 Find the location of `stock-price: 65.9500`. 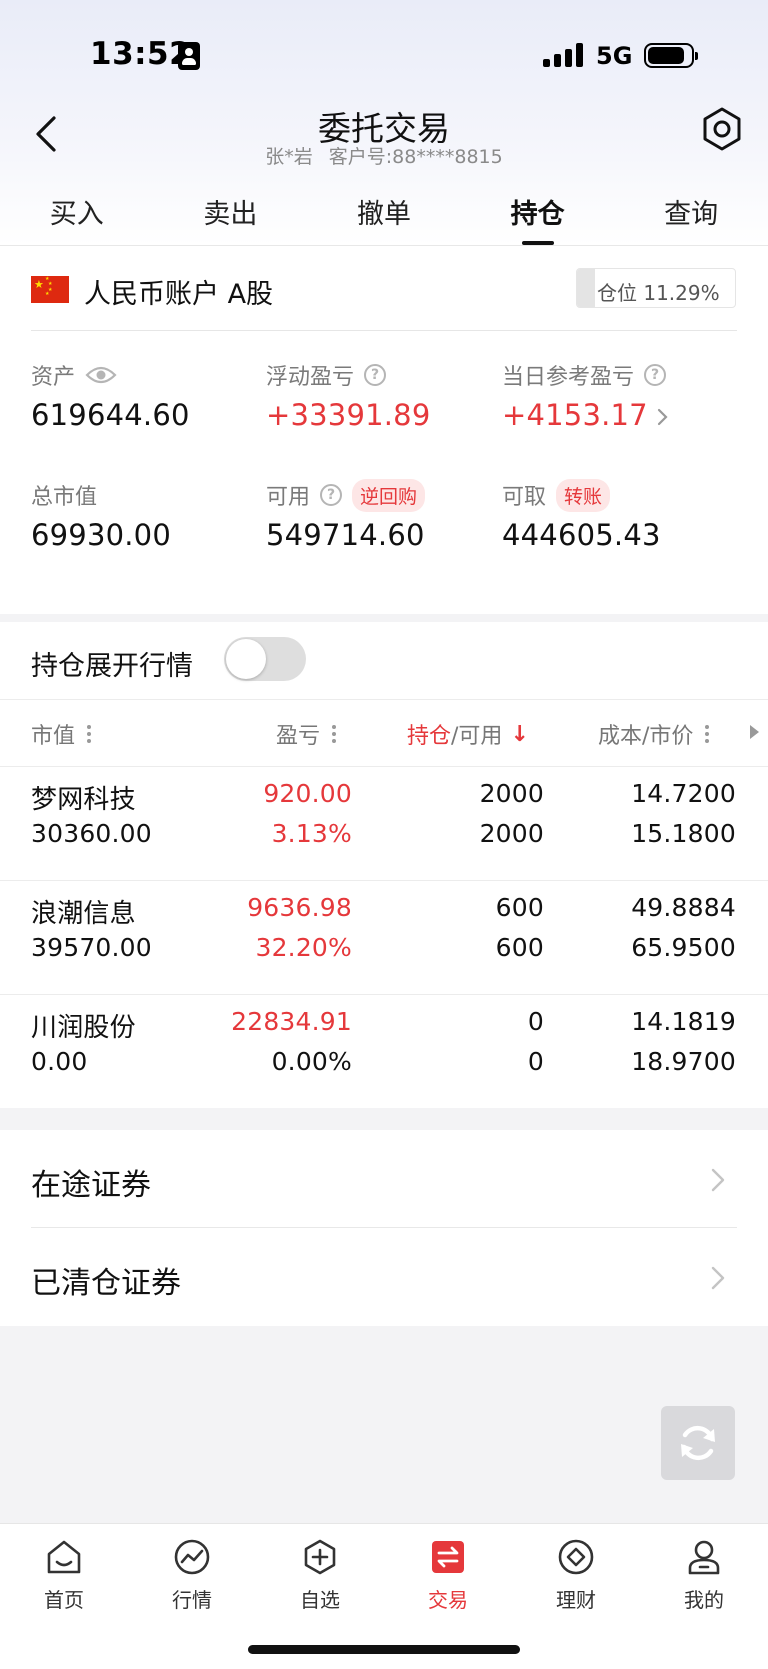

stock-price: 65.9500 is located at coordinates (683, 947).